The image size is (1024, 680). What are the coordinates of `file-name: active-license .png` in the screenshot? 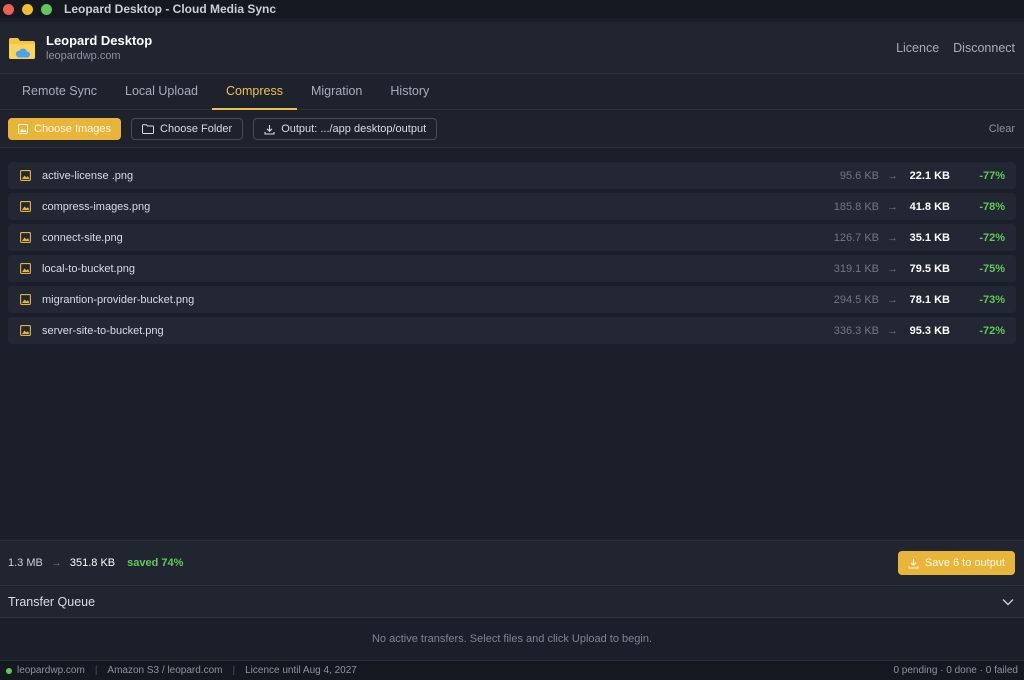 It's located at (88, 175).